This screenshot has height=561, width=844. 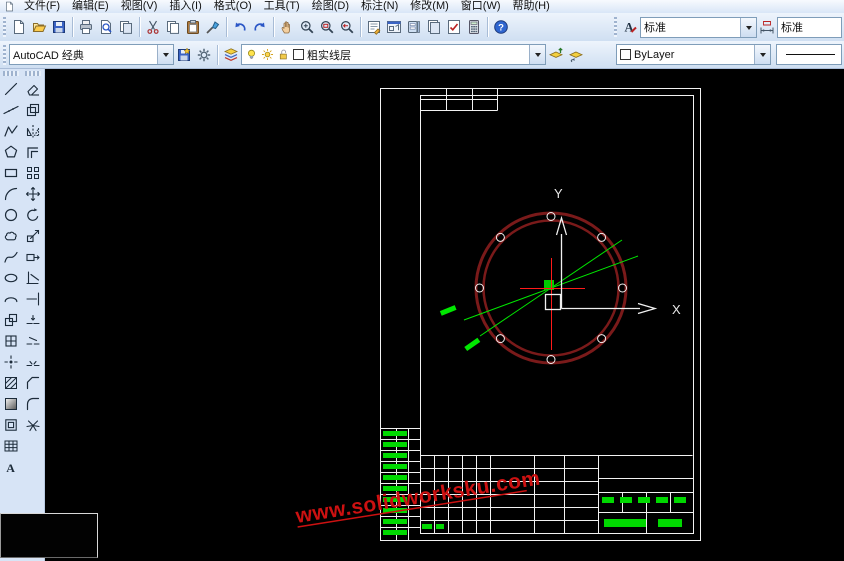 I want to click on rectangle-icon, so click(x=11, y=172).